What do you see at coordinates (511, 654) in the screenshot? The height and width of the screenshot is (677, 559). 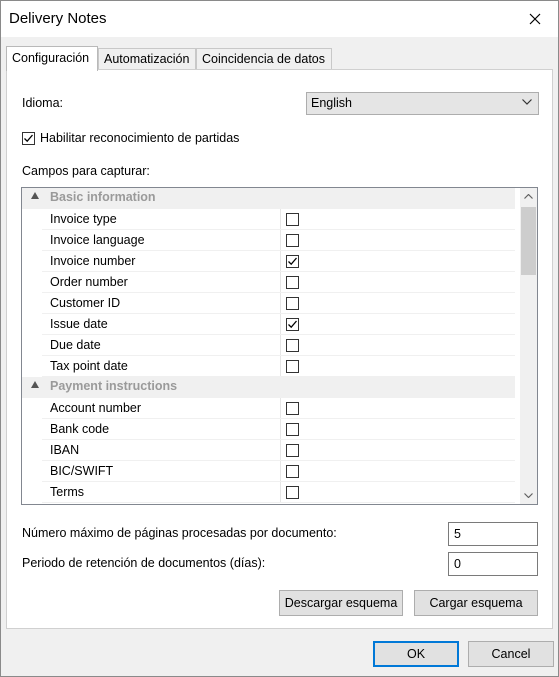 I see `cancel-button: Cancel` at bounding box center [511, 654].